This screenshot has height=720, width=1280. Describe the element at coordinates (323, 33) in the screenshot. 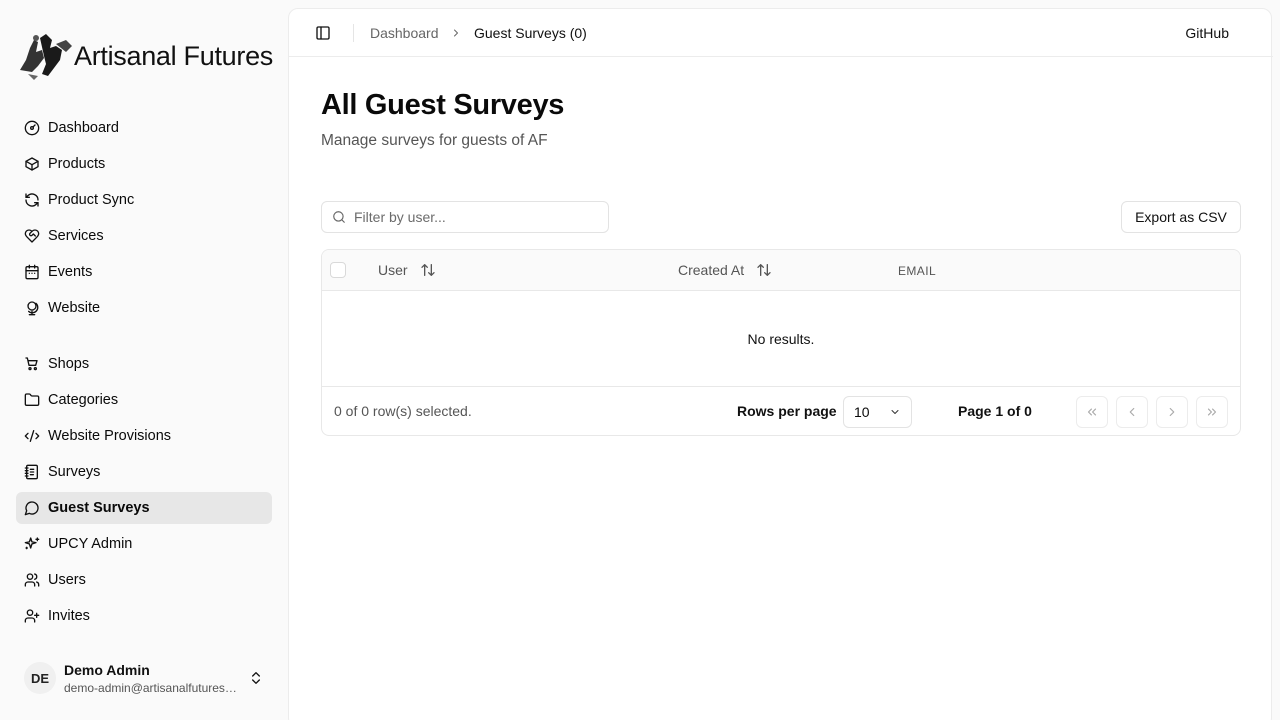

I see `sidebar-toggle-icon` at that location.